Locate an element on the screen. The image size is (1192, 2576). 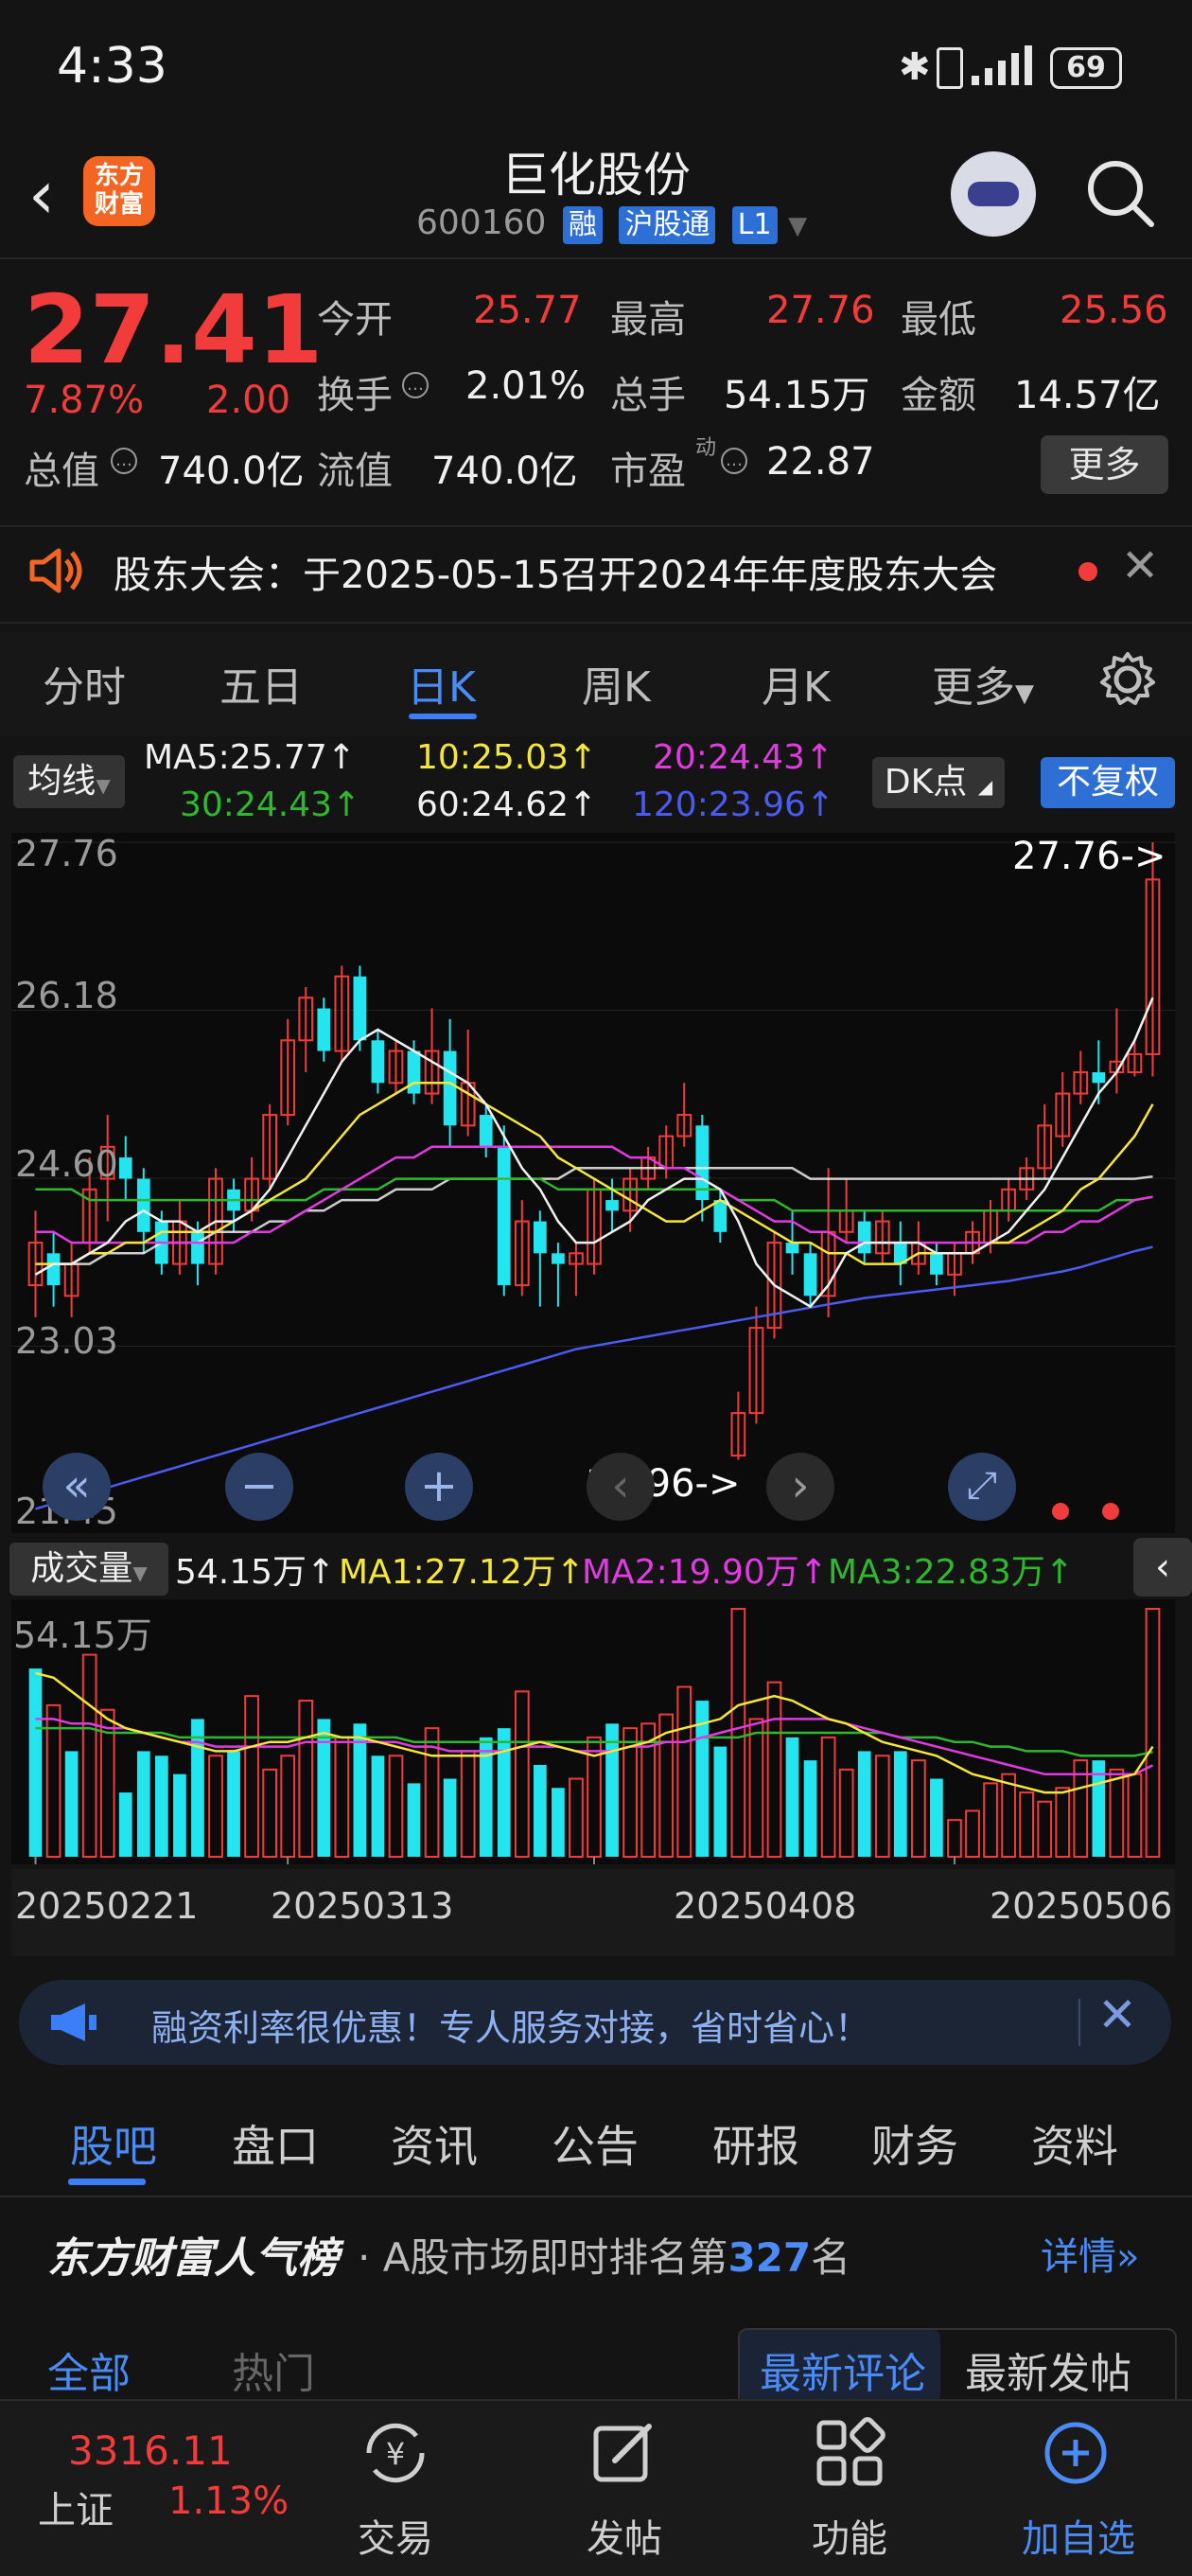
tab-indicator is located at coordinates (443, 716).